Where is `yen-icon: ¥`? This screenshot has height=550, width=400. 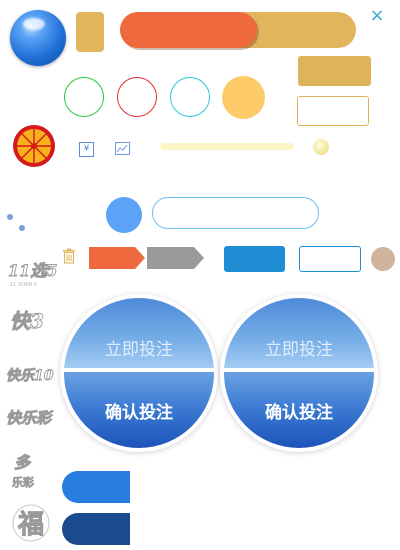 yen-icon: ¥ is located at coordinates (86, 149).